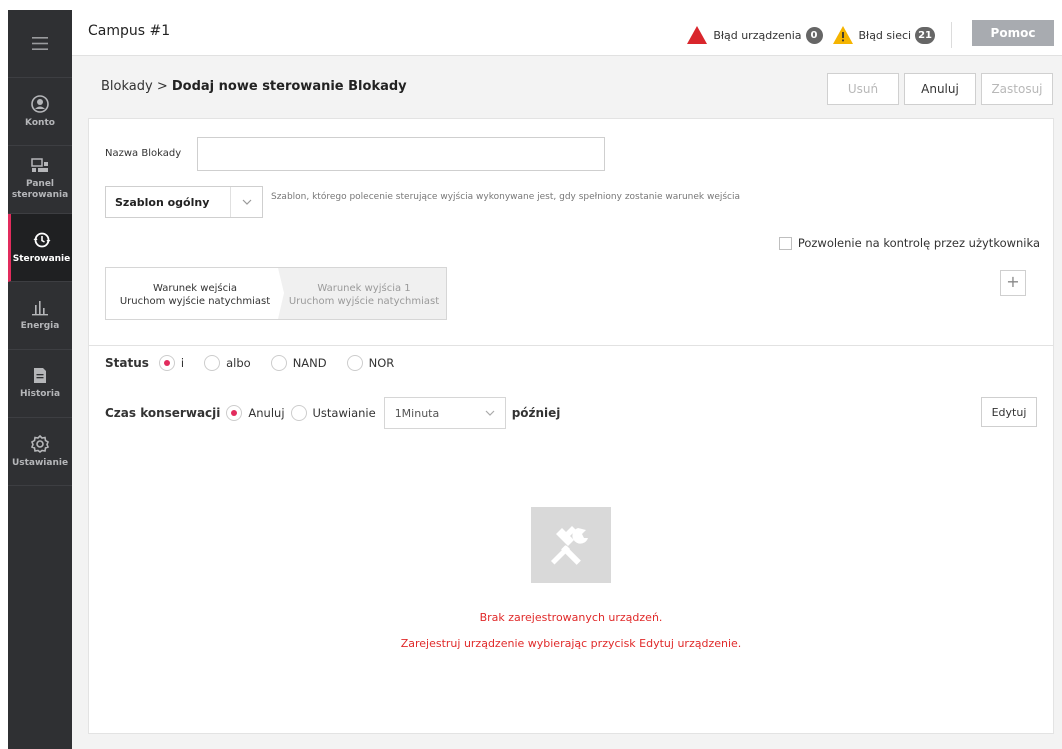 Image resolution: width=1062 pixels, height=749 pixels. Describe the element at coordinates (571, 545) in the screenshot. I see `tools-icon` at that location.